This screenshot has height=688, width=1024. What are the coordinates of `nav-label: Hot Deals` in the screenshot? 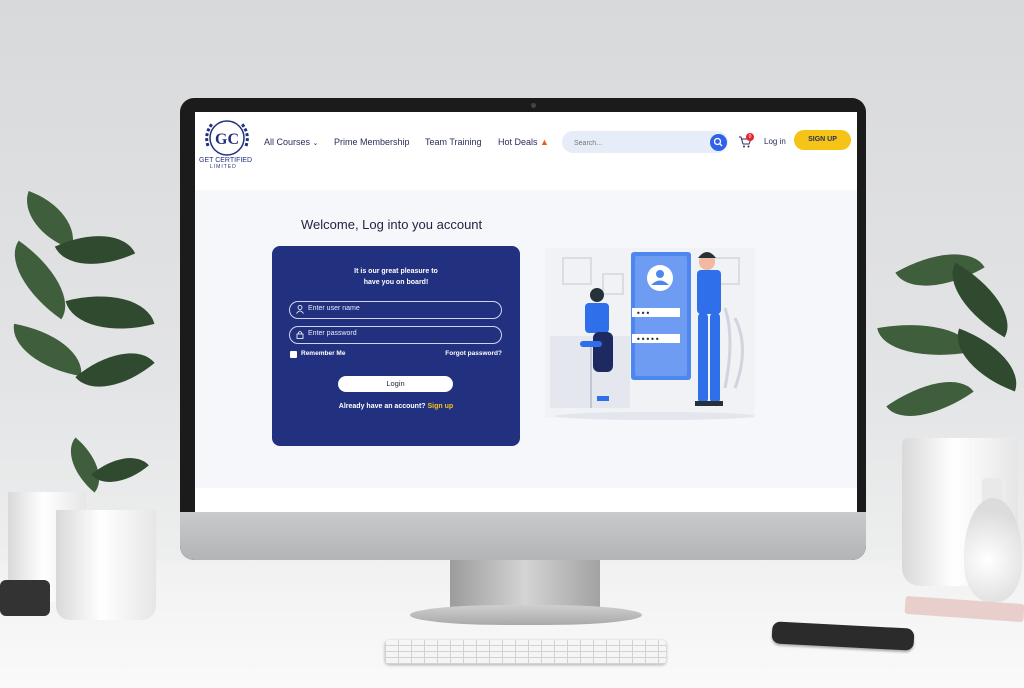 It's located at (518, 142).